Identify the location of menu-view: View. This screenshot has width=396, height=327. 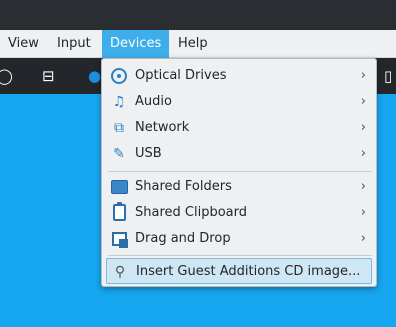
(23, 44).